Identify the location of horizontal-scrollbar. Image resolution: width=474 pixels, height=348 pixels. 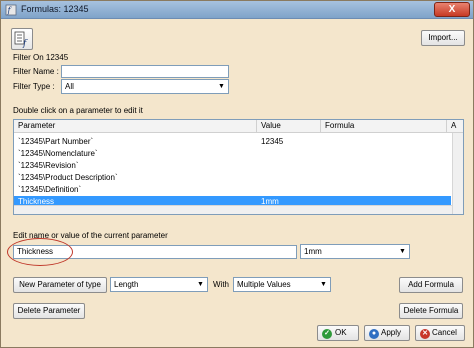
(233, 209).